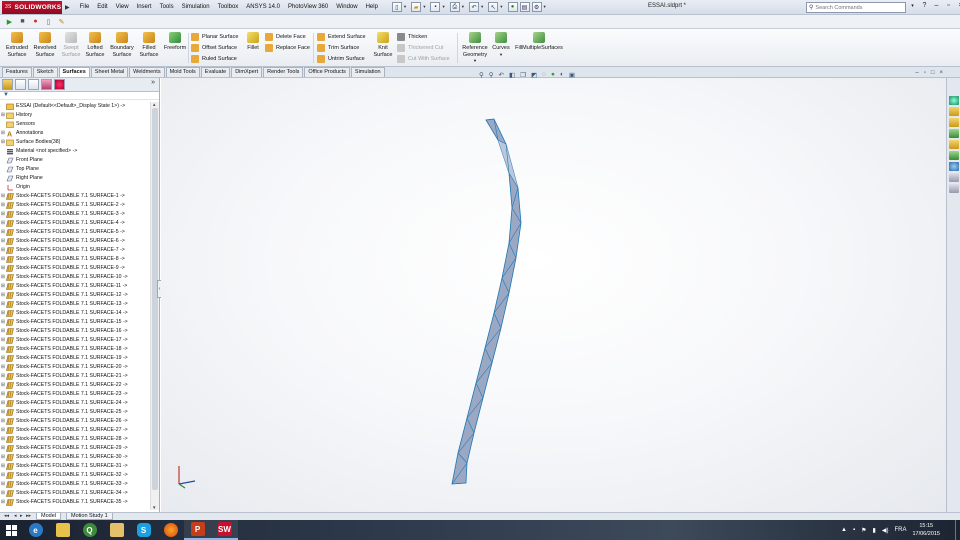 This screenshot has width=960, height=540. What do you see at coordinates (948, 5) in the screenshot?
I see `restore-icon: ▫` at bounding box center [948, 5].